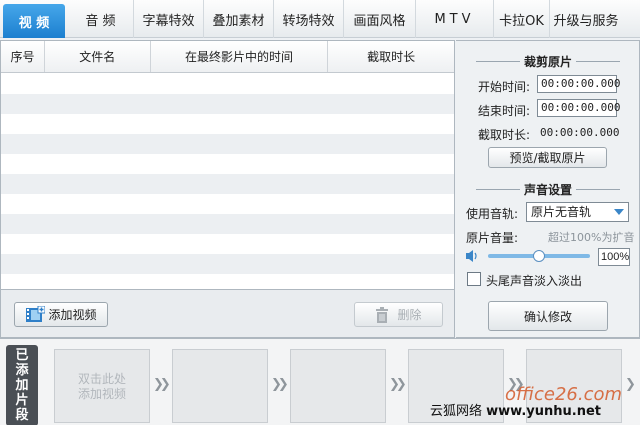  I want to click on added-clips-label: 已 添 加 片 段, so click(22, 385).